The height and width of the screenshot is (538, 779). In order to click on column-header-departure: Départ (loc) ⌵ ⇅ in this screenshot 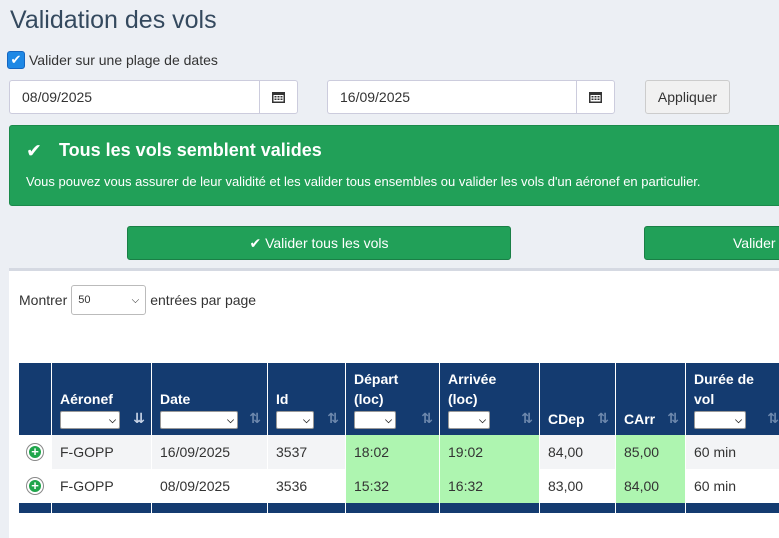, I will do `click(393, 399)`.